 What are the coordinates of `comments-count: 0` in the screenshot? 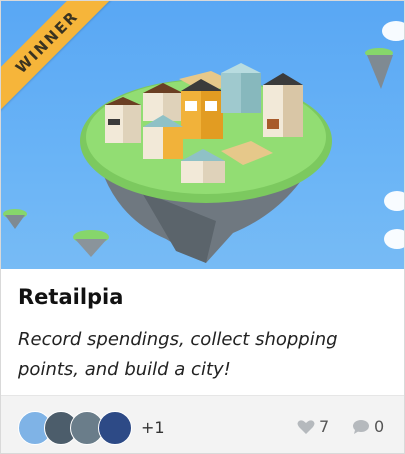 It's located at (379, 426).